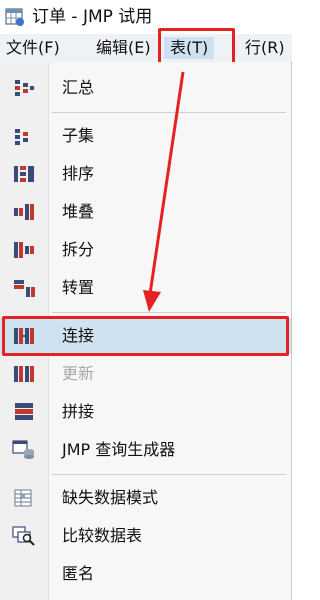 This screenshot has height=600, width=320. I want to click on menu-rows: 行(R), so click(265, 48).